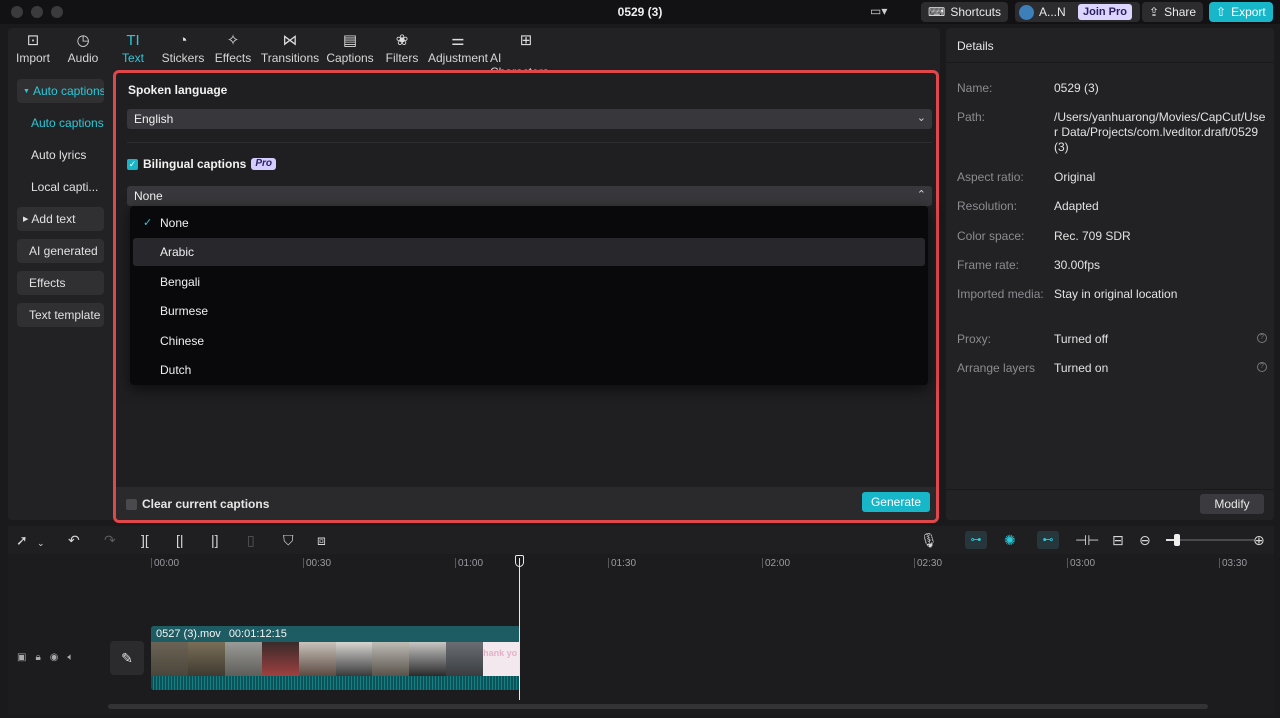 This screenshot has height=718, width=1280. I want to click on tab-effects: ✧ Effects, so click(233, 48).